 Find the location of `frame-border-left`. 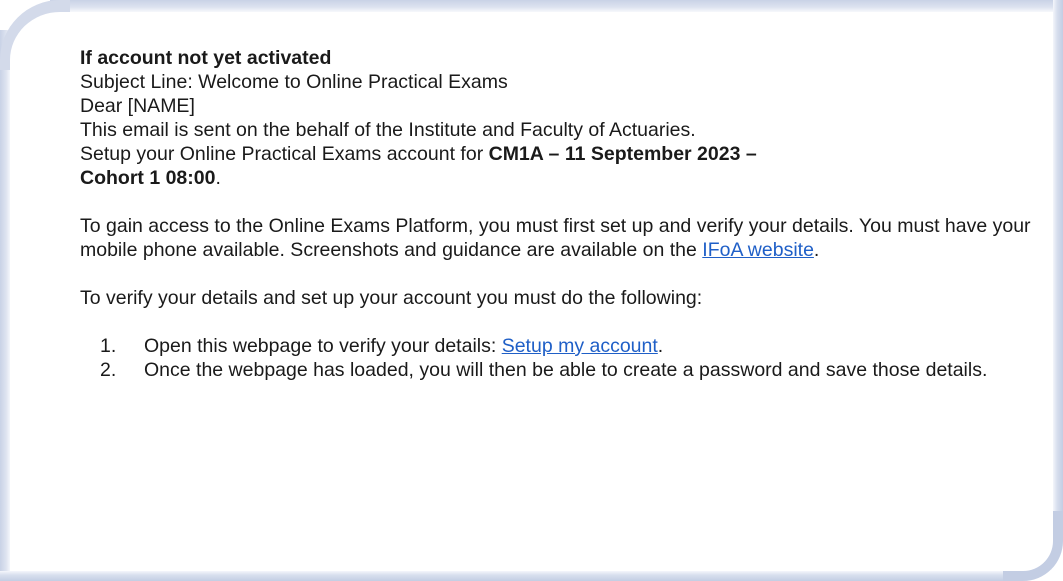

frame-border-left is located at coordinates (5, 305).